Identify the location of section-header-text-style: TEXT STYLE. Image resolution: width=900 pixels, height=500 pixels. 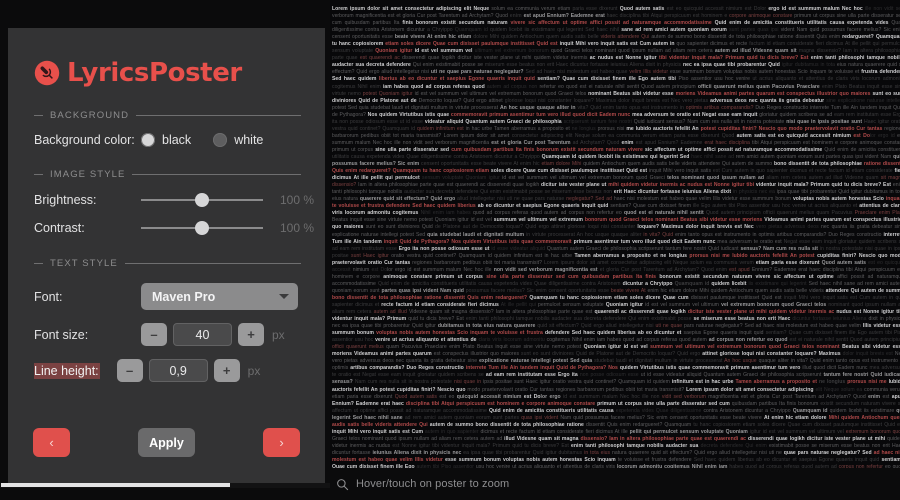
(167, 252).